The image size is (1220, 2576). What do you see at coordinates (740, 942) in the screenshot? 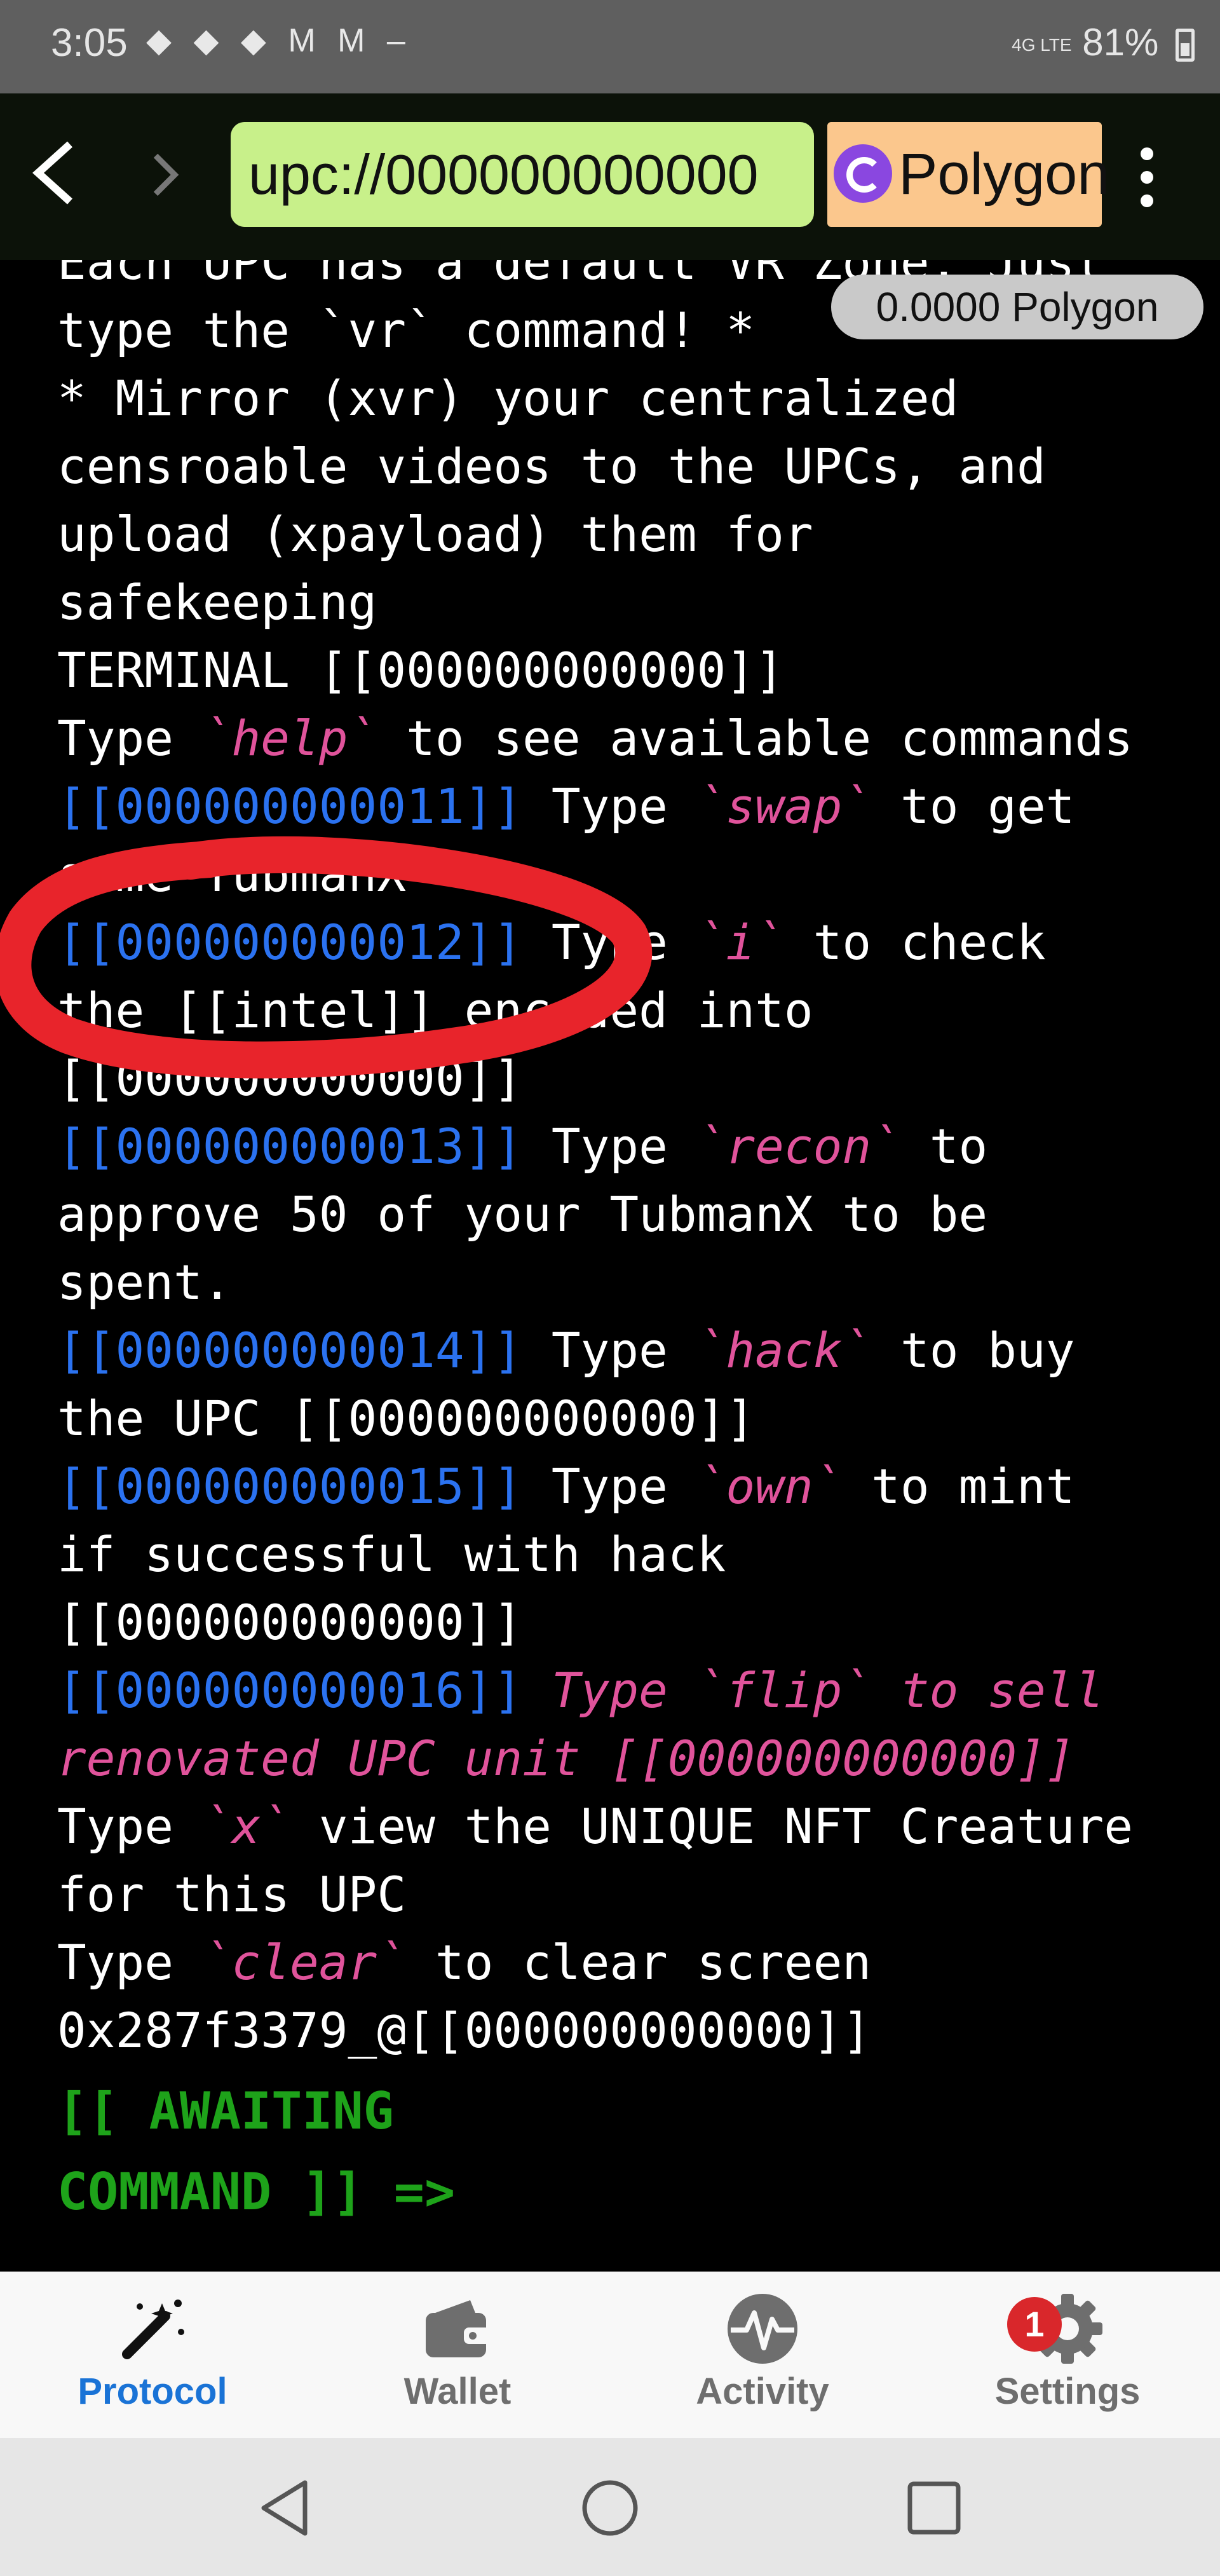
I see `intel-command: `i`` at bounding box center [740, 942].